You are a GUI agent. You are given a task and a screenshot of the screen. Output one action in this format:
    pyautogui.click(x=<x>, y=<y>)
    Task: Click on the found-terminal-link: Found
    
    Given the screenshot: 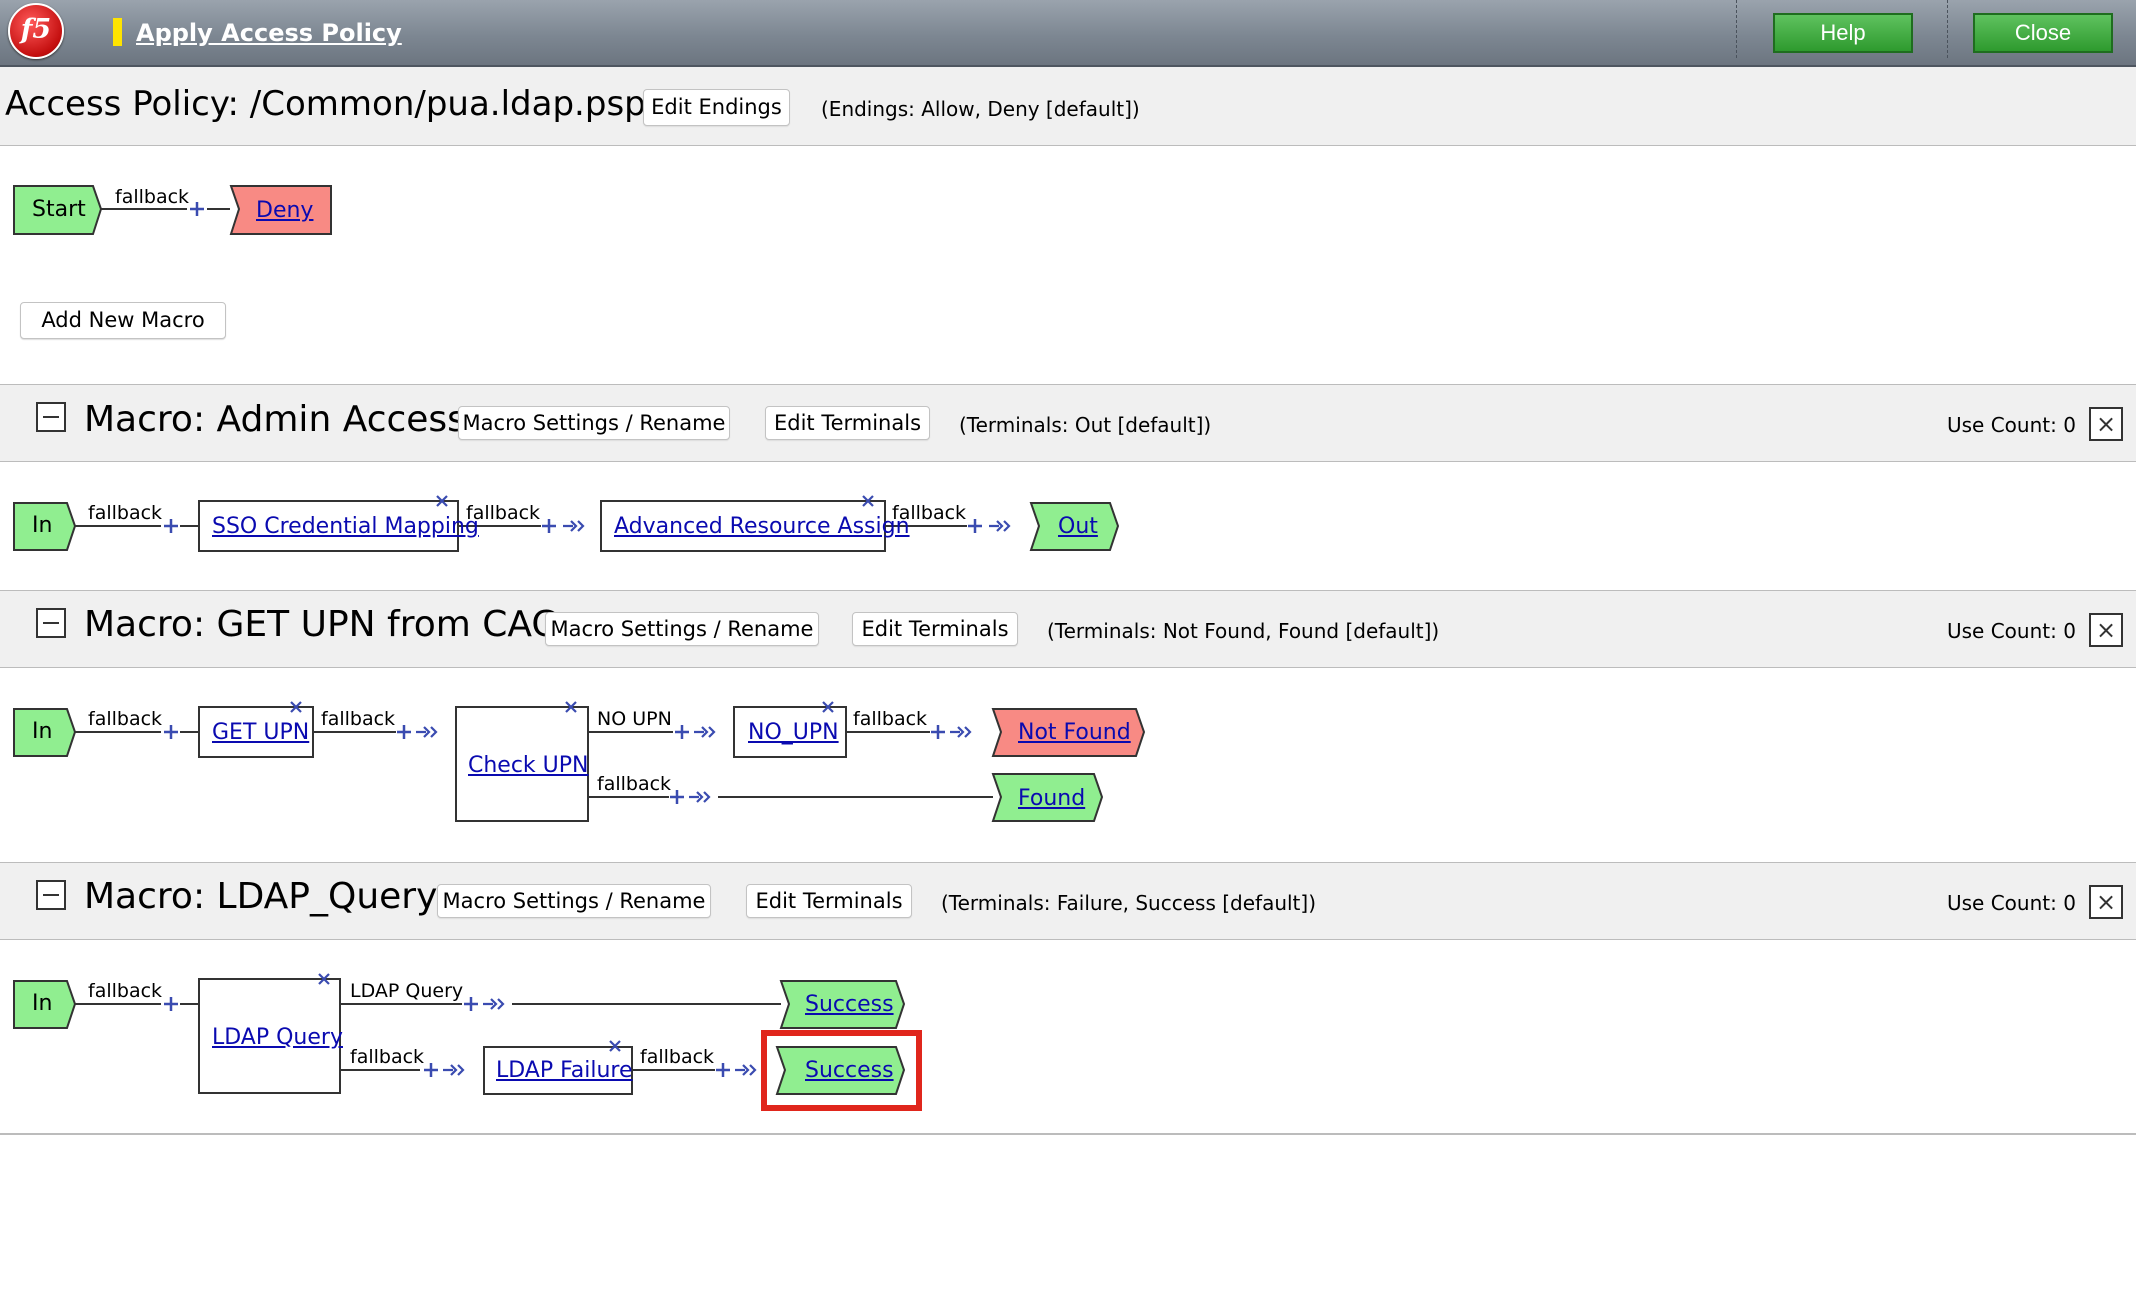 What is the action you would take?
    pyautogui.click(x=1051, y=799)
    